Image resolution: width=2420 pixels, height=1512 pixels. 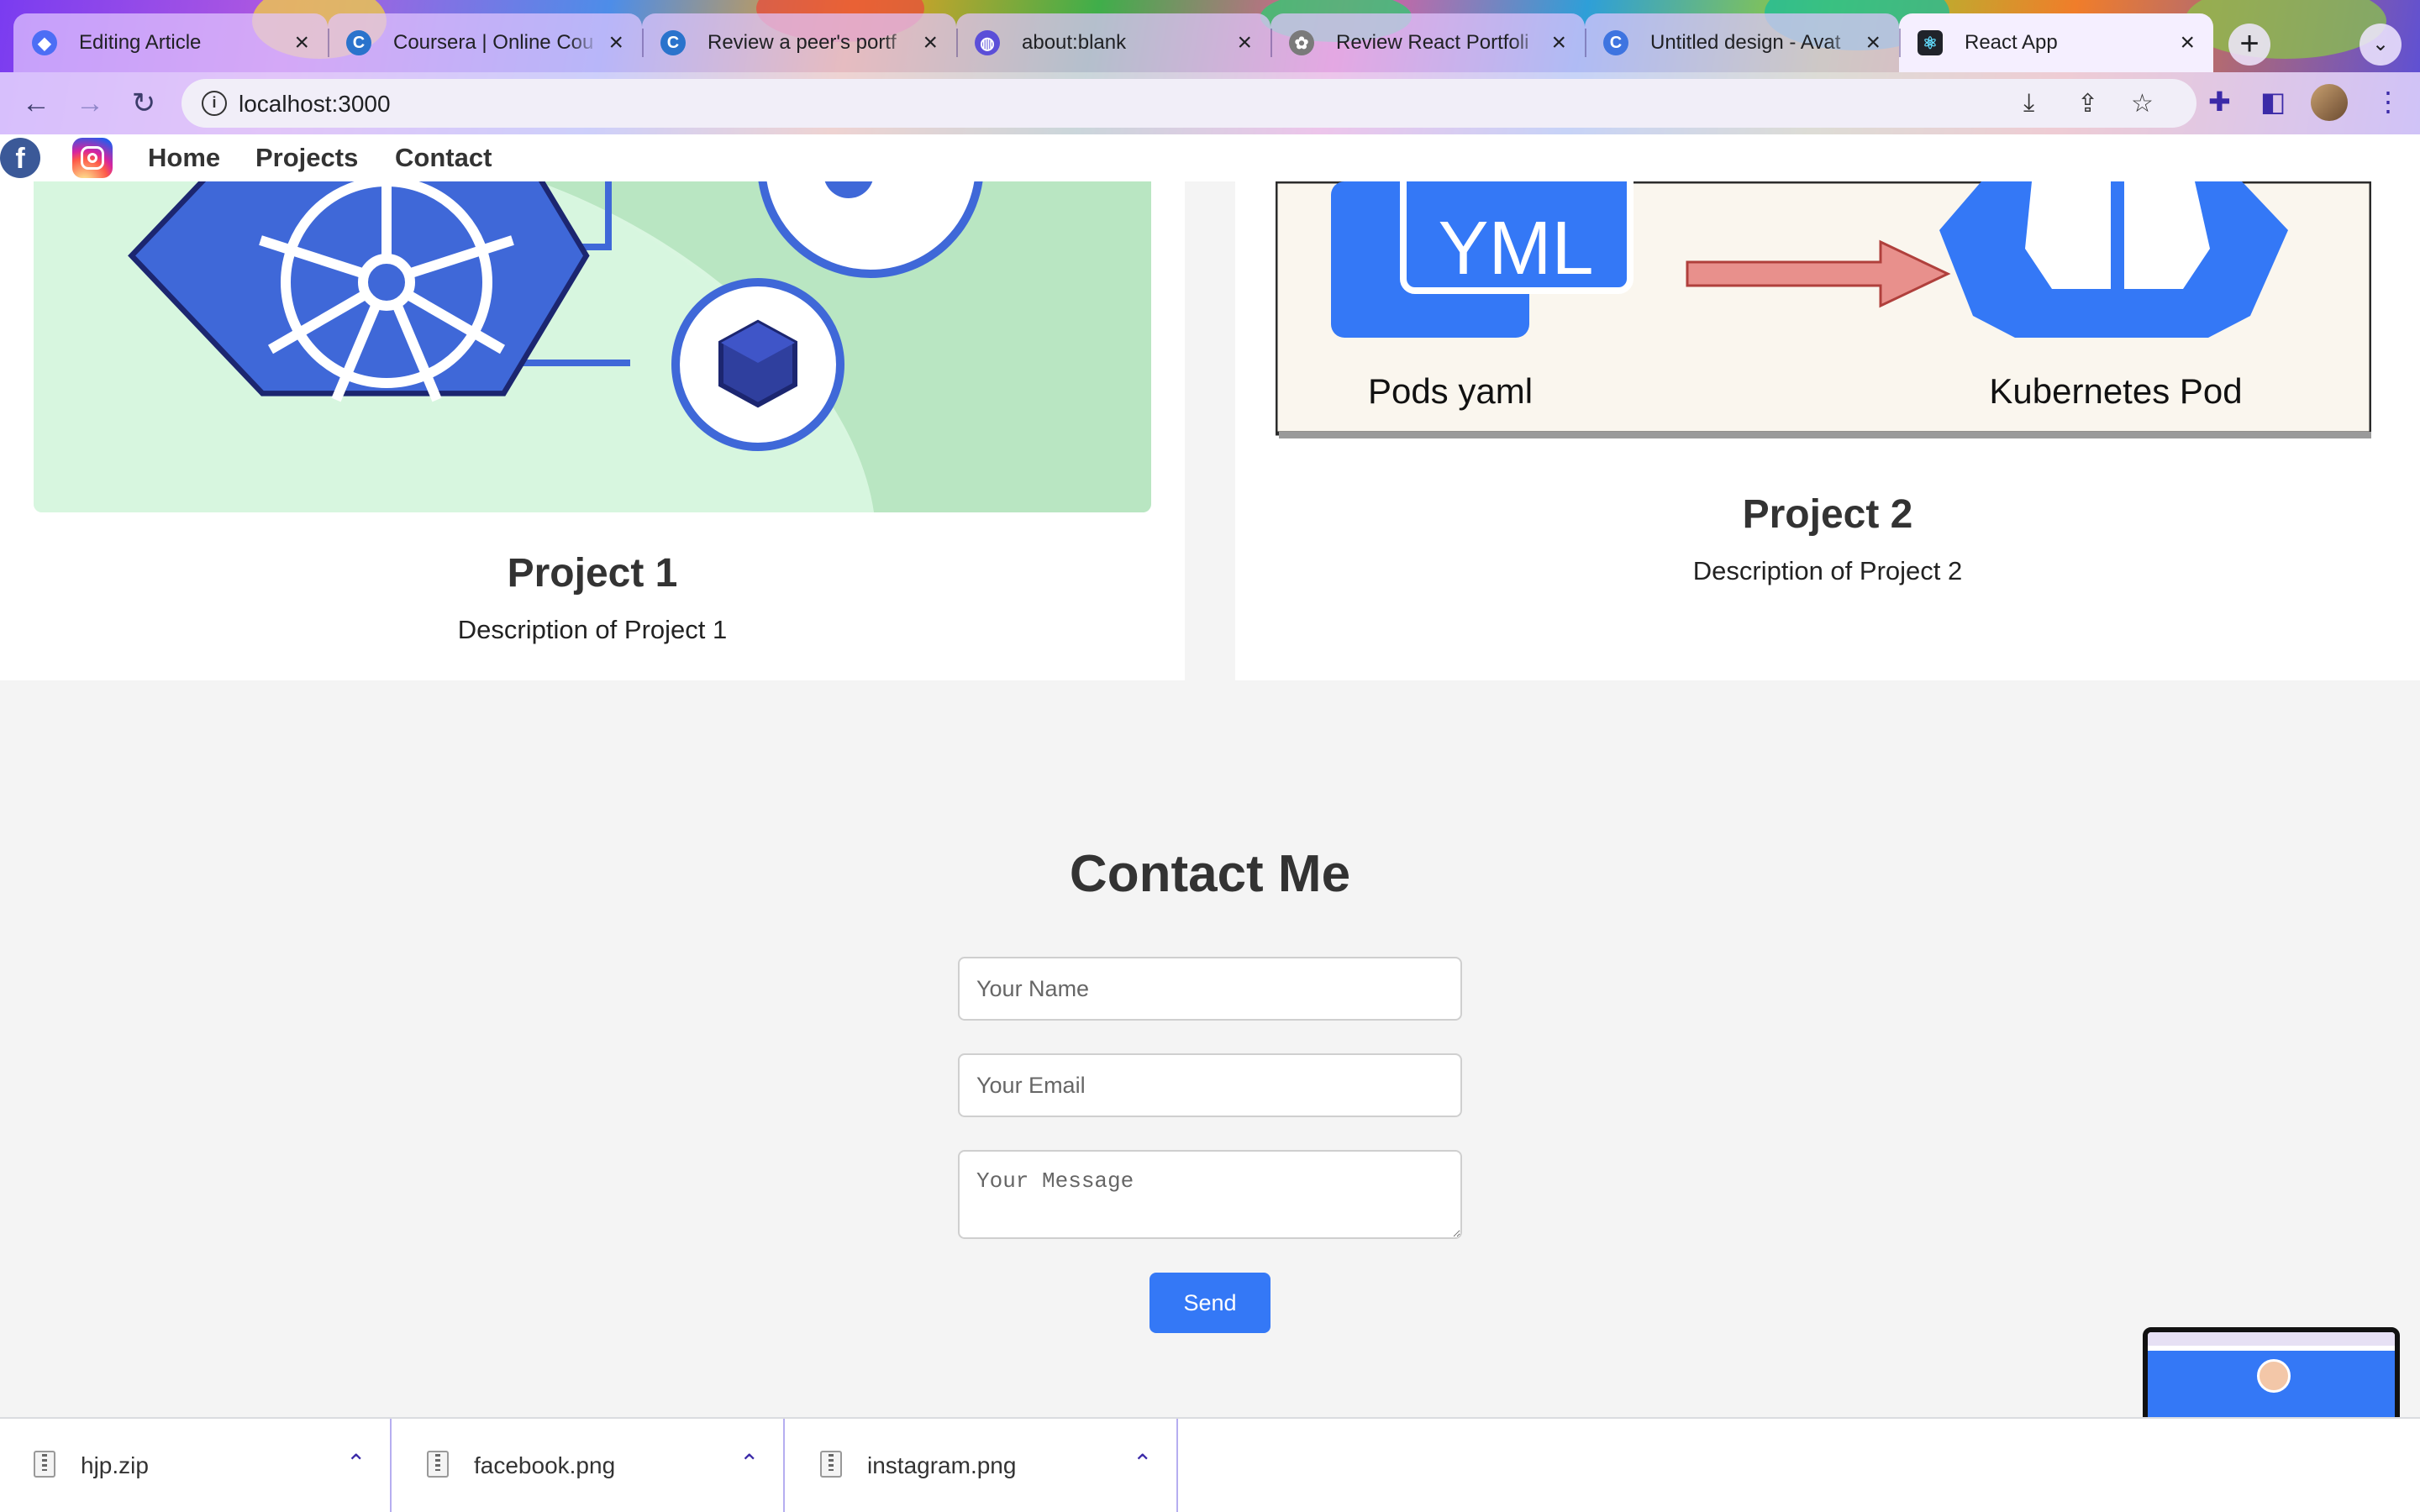 What do you see at coordinates (1301, 42) in the screenshot?
I see `openai-icon: ✿` at bounding box center [1301, 42].